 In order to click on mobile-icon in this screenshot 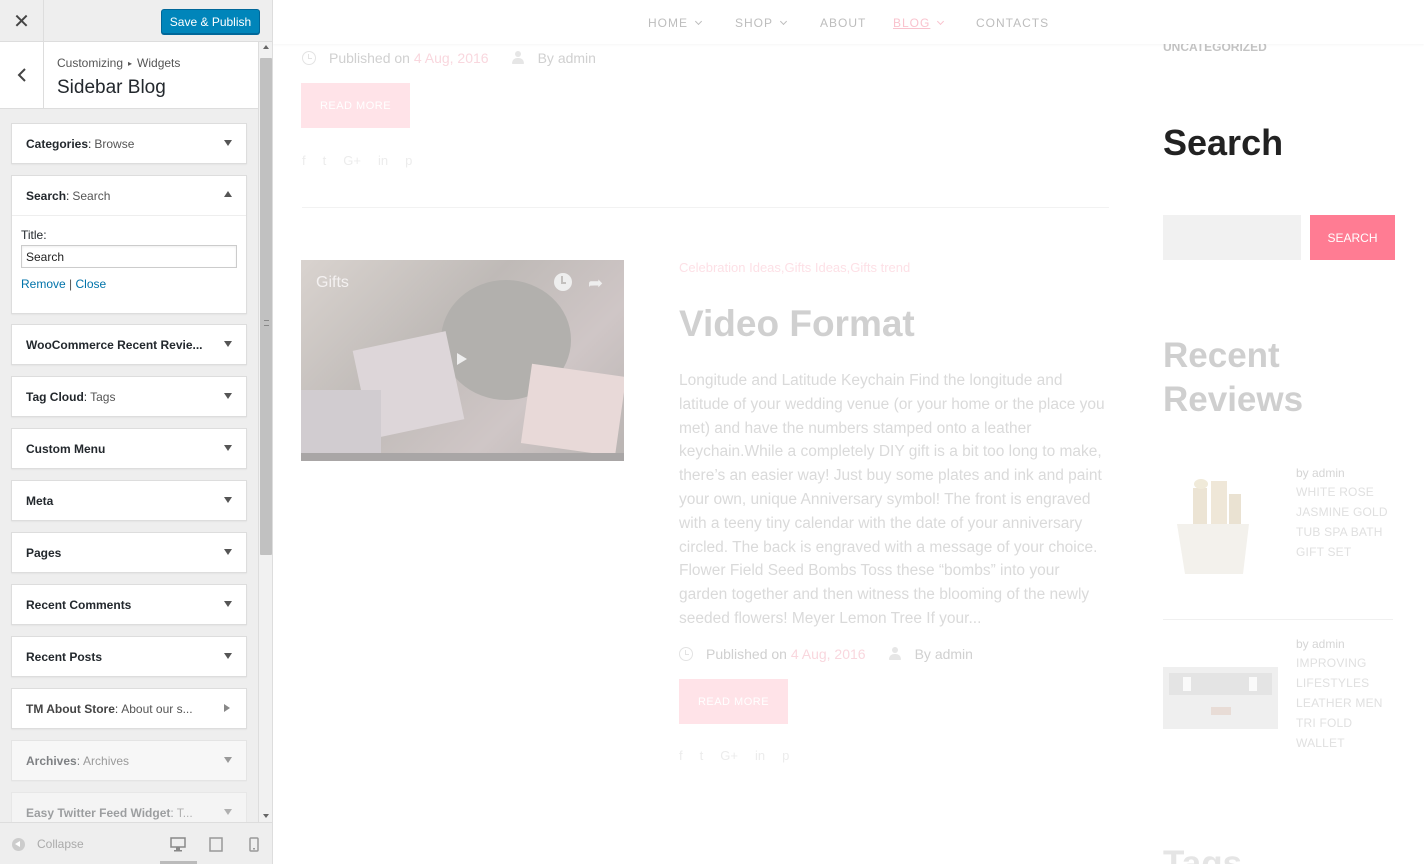, I will do `click(254, 844)`.